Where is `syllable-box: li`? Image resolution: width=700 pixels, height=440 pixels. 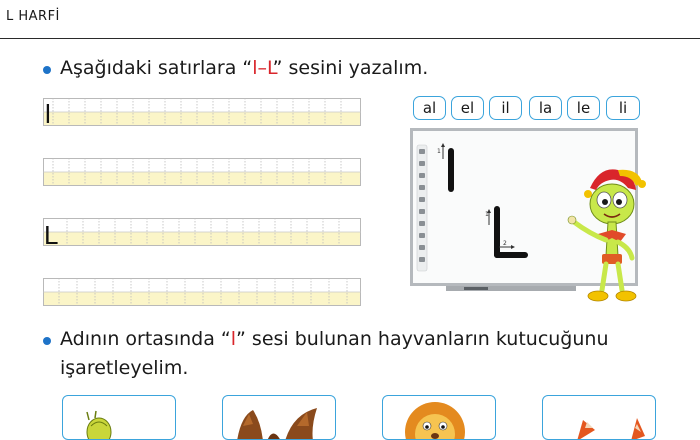
syllable-box: li is located at coordinates (623, 108).